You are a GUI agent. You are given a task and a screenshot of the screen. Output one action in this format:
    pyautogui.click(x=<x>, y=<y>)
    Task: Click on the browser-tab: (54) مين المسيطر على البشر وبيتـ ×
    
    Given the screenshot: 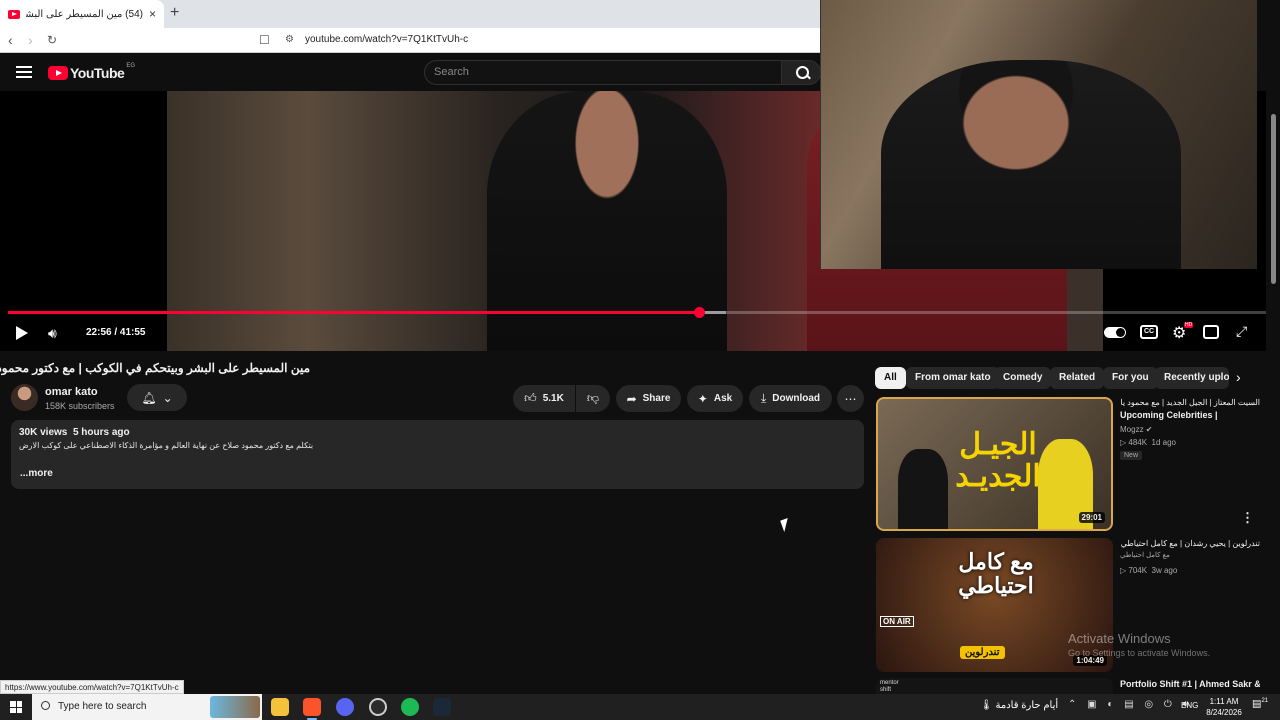 What is the action you would take?
    pyautogui.click(x=82, y=14)
    